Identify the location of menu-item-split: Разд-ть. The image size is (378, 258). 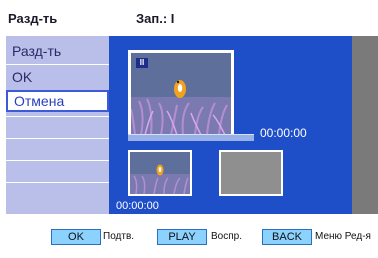
(57, 51).